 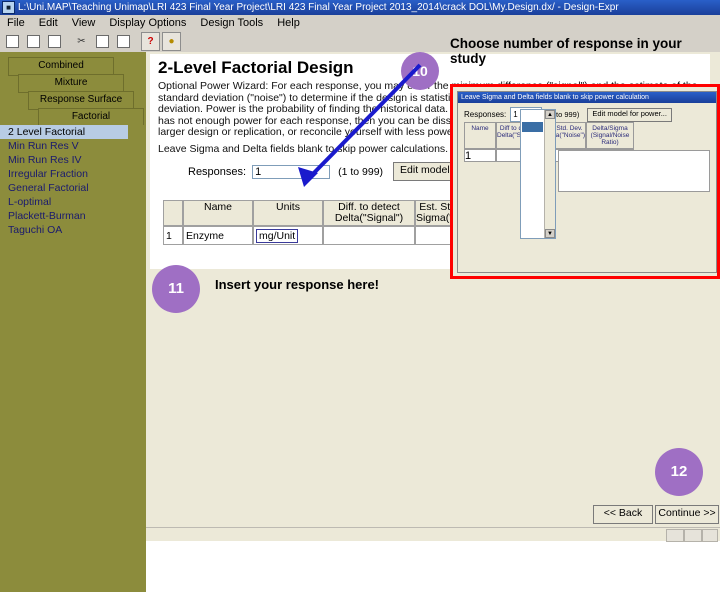 I want to click on back-button: << Back, so click(x=623, y=514).